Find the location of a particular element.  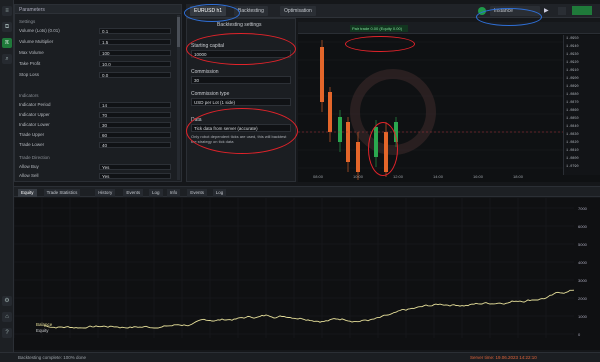

param-value-input: 70 is located at coordinates (135, 114).